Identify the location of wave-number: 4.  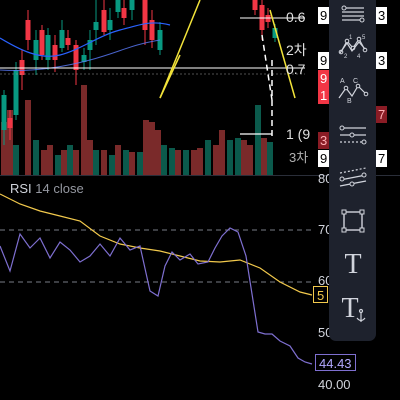
(359, 56).